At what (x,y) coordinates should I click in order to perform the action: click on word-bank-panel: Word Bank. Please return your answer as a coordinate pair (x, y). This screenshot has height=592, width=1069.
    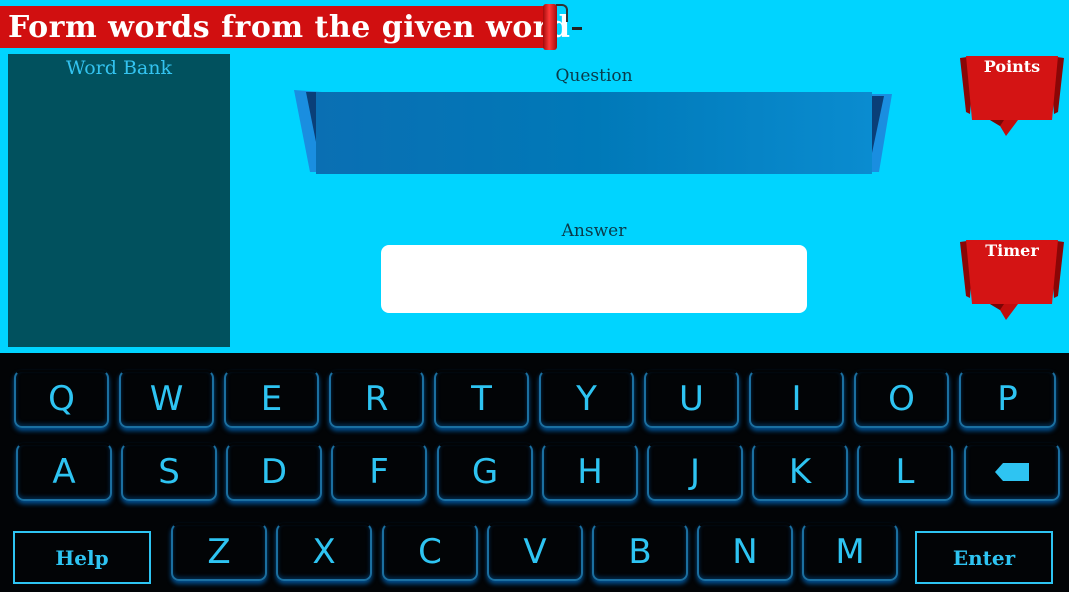
    Looking at the image, I should click on (119, 200).